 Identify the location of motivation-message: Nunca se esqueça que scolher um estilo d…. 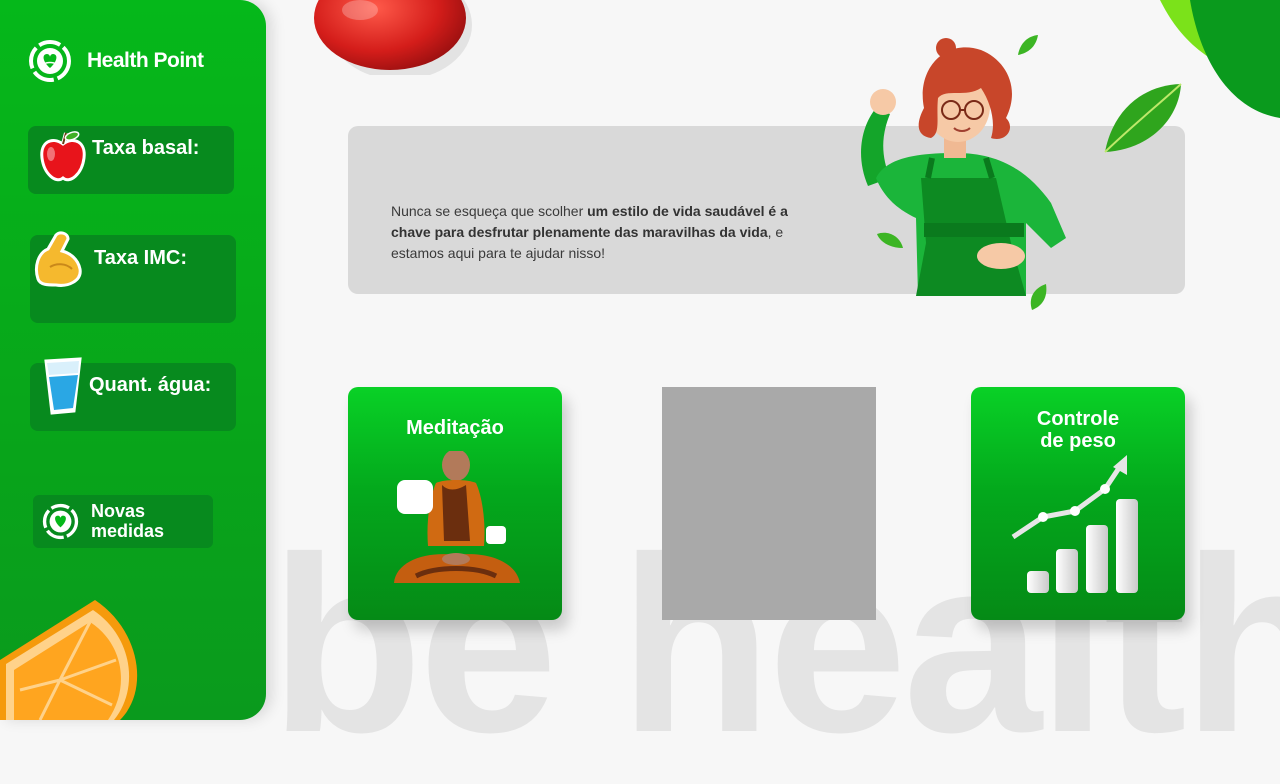
(601, 232).